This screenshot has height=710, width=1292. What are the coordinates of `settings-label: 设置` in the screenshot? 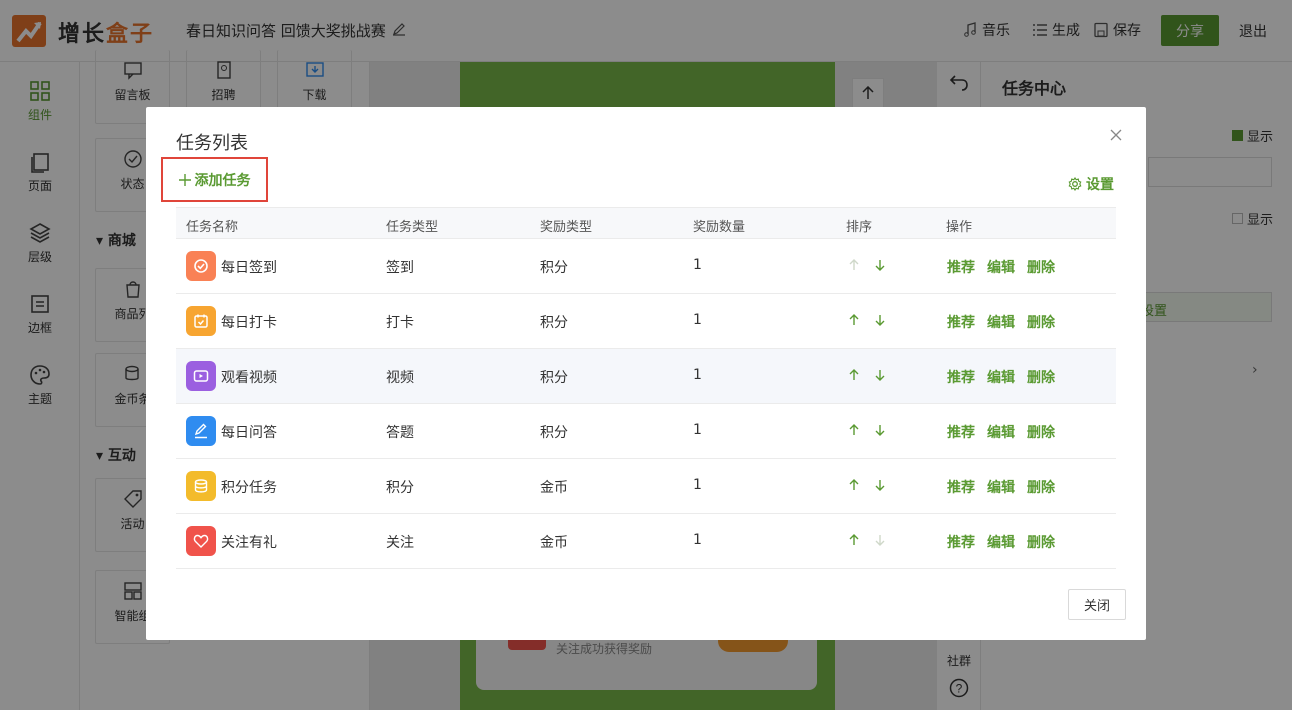 It's located at (1100, 185).